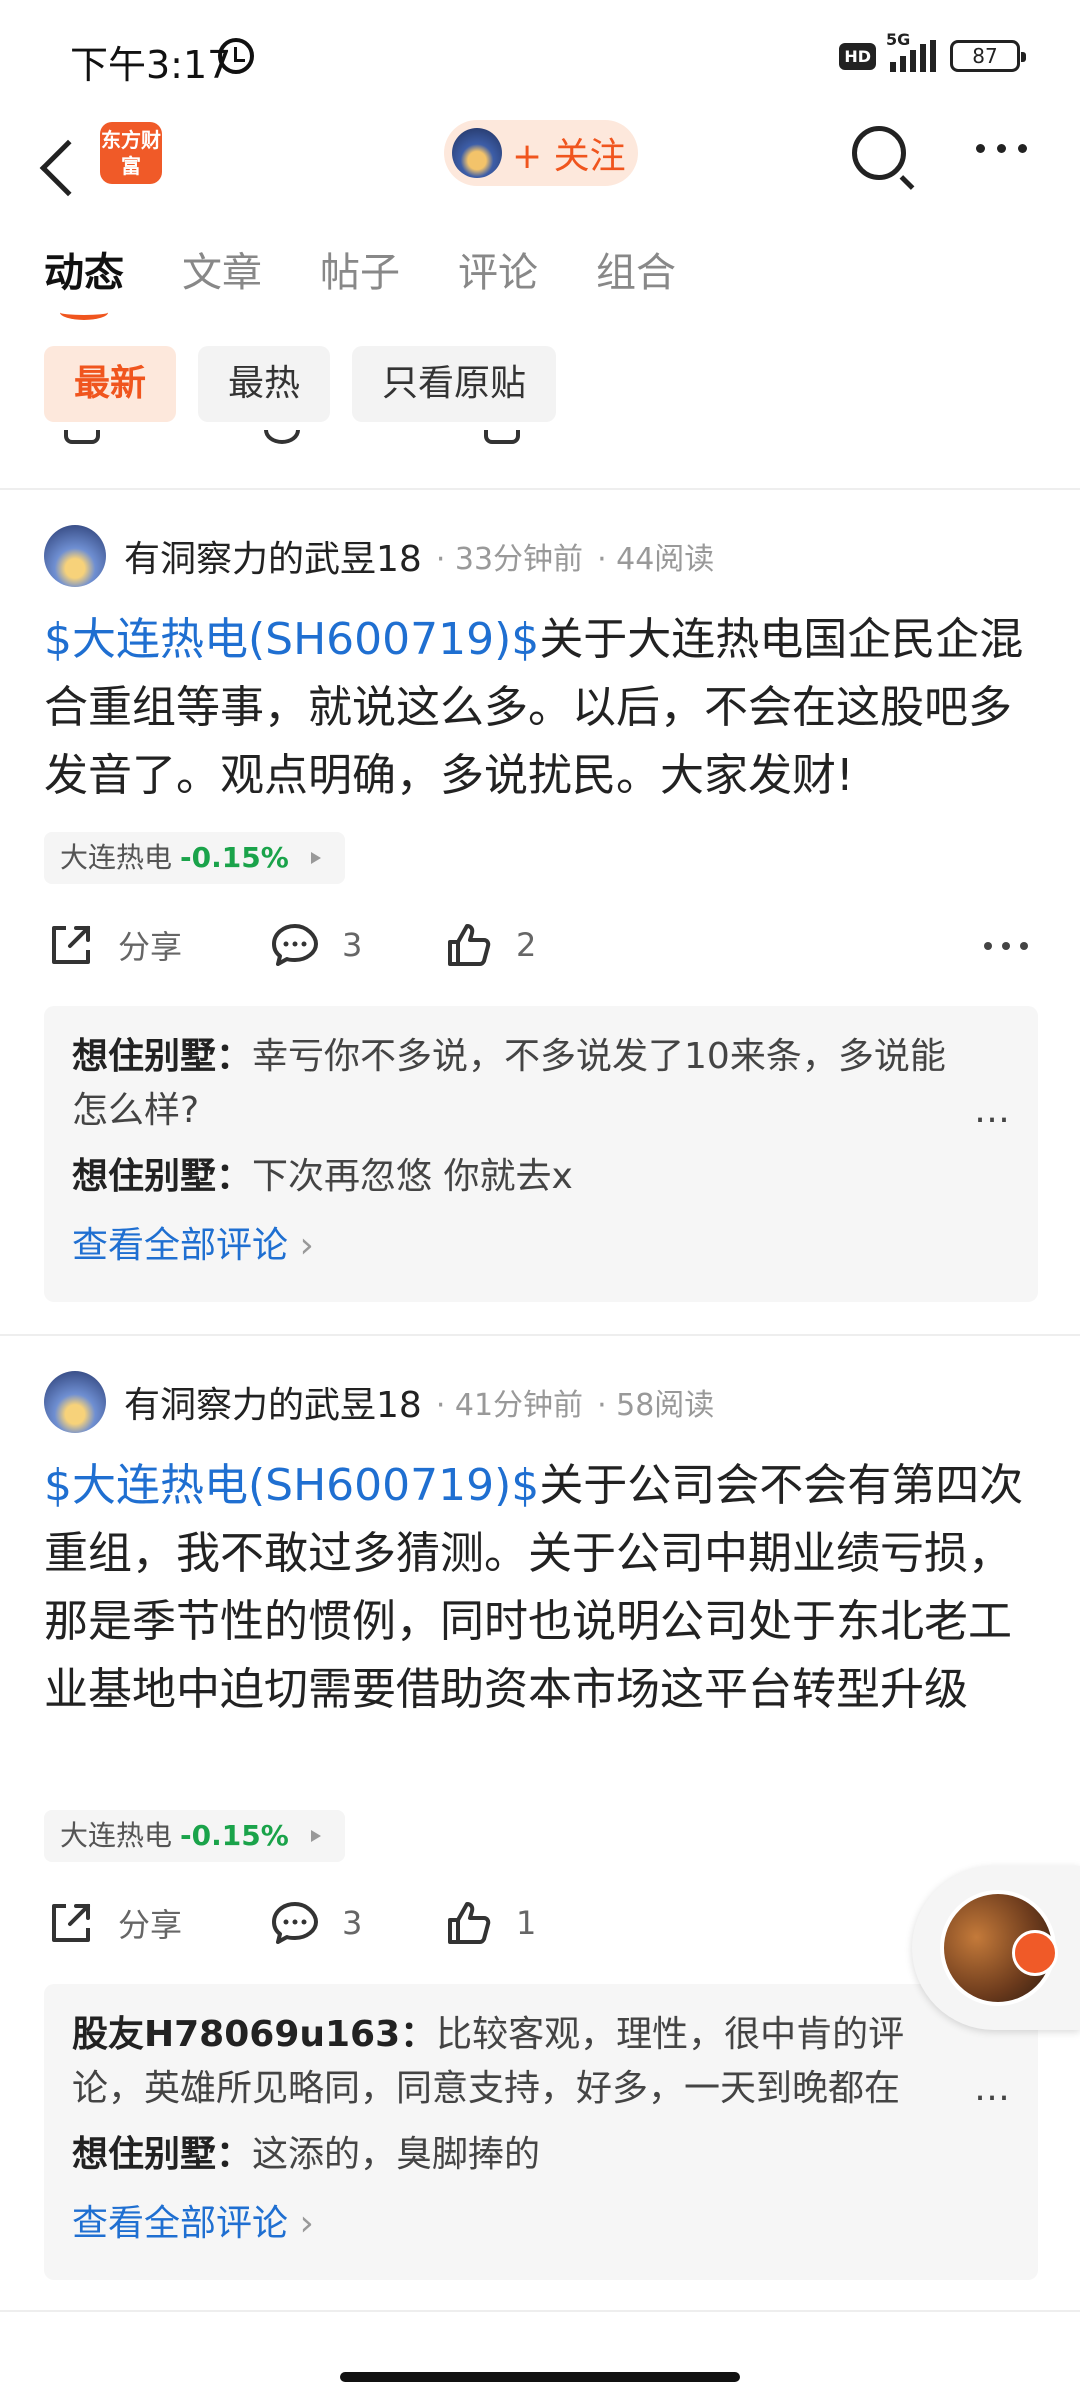 The width and height of the screenshot is (1080, 2400). What do you see at coordinates (151, 65) in the screenshot?
I see `status-time: 下午3:17` at bounding box center [151, 65].